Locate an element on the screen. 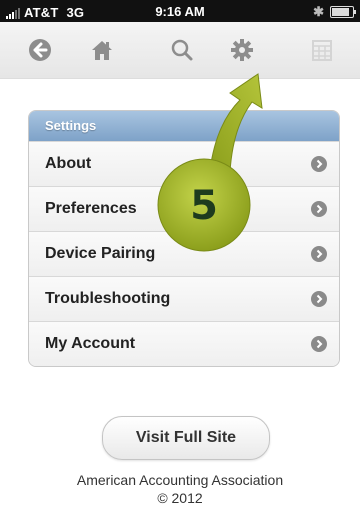 Image resolution: width=360 pixels, height=510 pixels. status-icons: ✱ is located at coordinates (334, 12).